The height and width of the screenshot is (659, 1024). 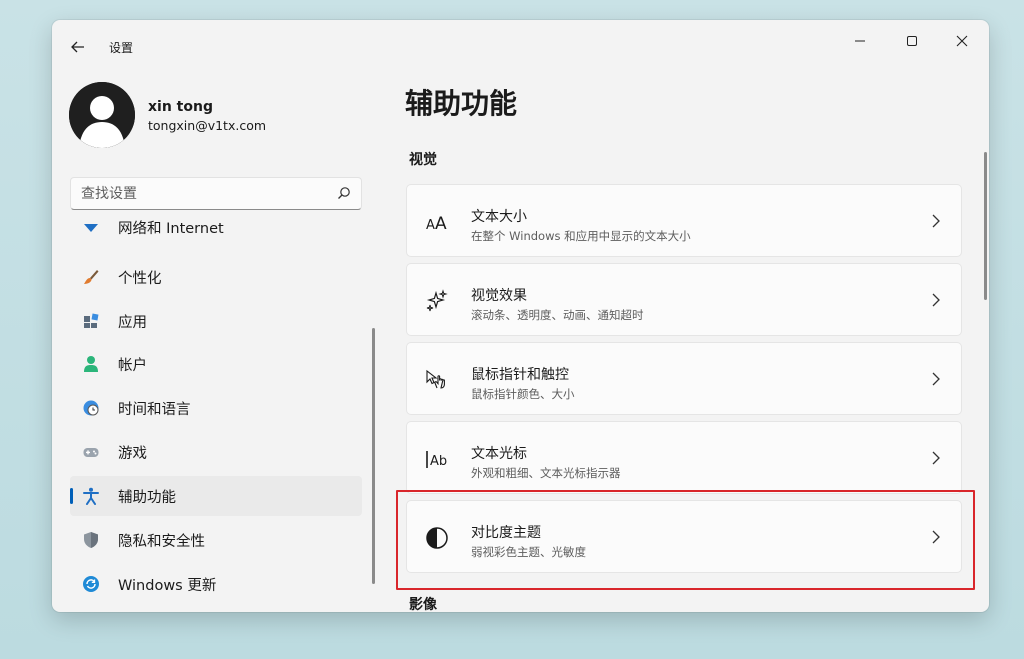 What do you see at coordinates (684, 378) in the screenshot?
I see `card-mouse-pointer-touch: 鼠标指针和触控 鼠标指针颜色、大小` at bounding box center [684, 378].